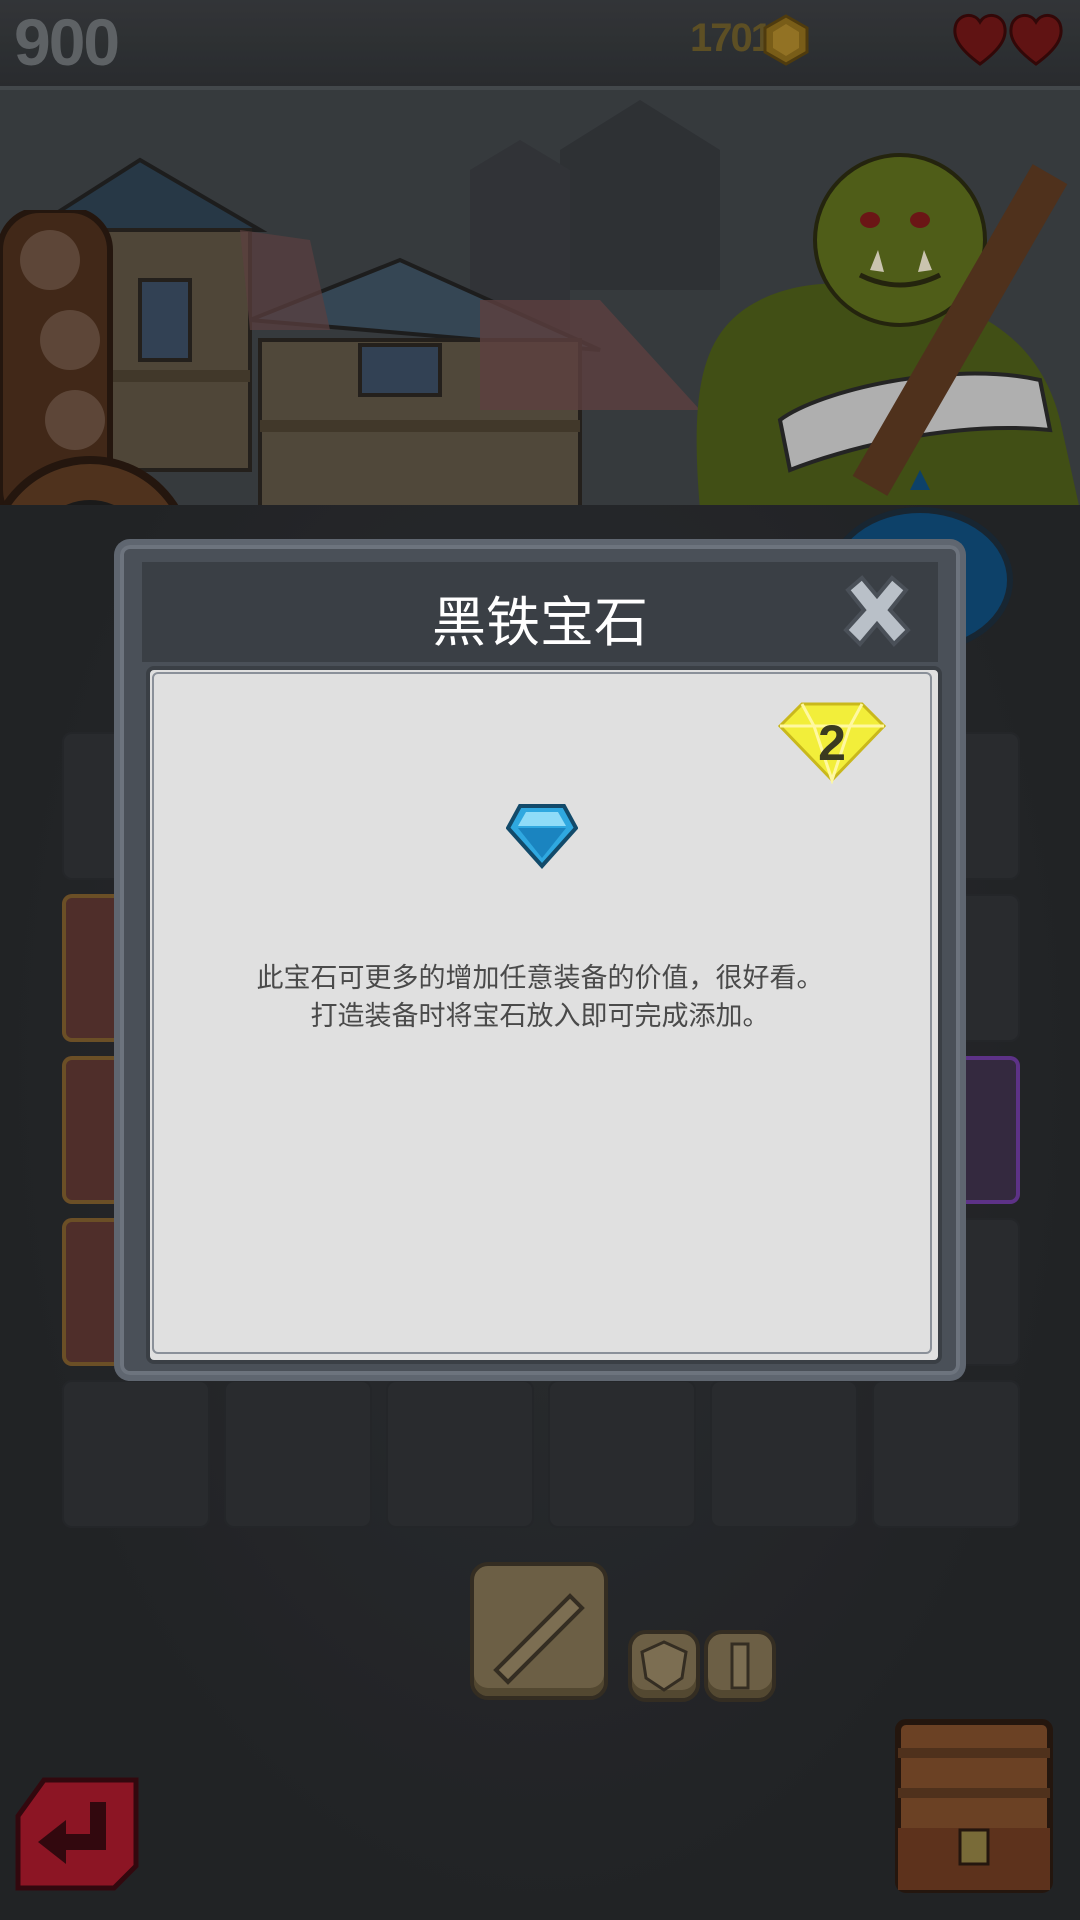 The height and width of the screenshot is (1920, 1080). Describe the element at coordinates (540, 622) in the screenshot. I see `dialog-title: 黑铁宝石` at that location.